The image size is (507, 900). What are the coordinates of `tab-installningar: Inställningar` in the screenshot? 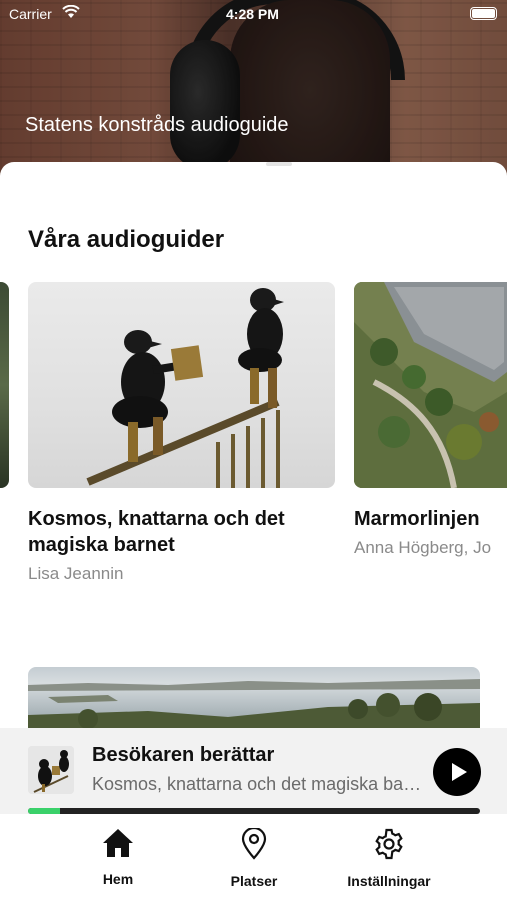 It's located at (389, 858).